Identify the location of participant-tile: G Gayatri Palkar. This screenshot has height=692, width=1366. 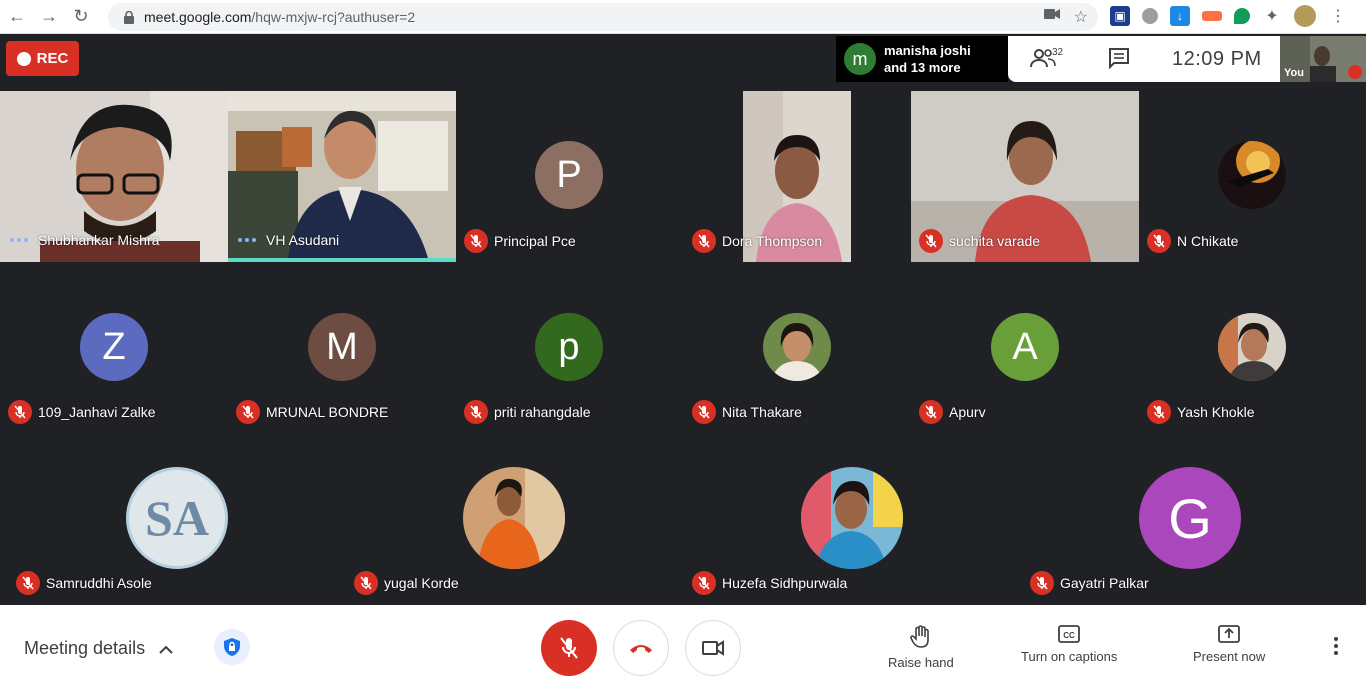
(1194, 518).